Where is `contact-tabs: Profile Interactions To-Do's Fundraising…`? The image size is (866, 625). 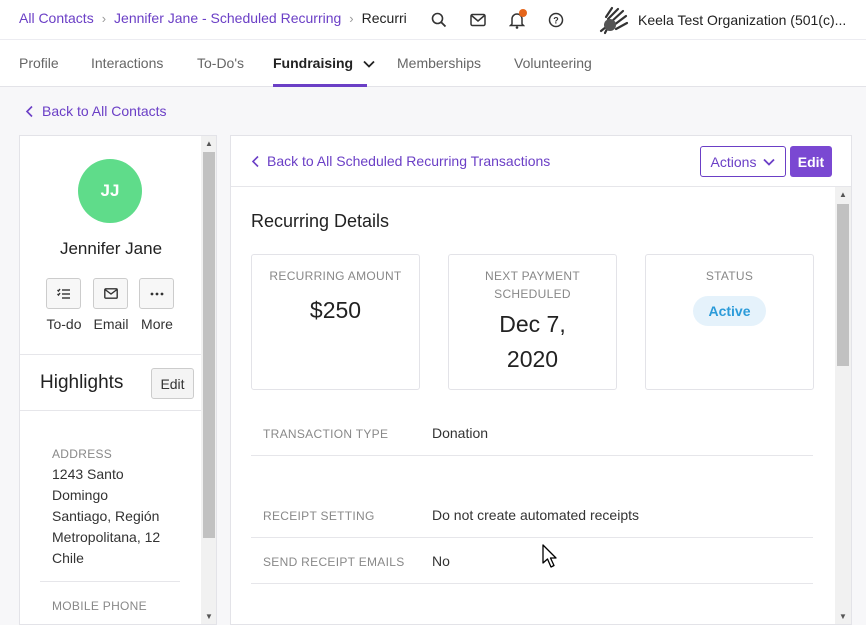
contact-tabs: Profile Interactions To-Do's Fundraising… is located at coordinates (433, 63).